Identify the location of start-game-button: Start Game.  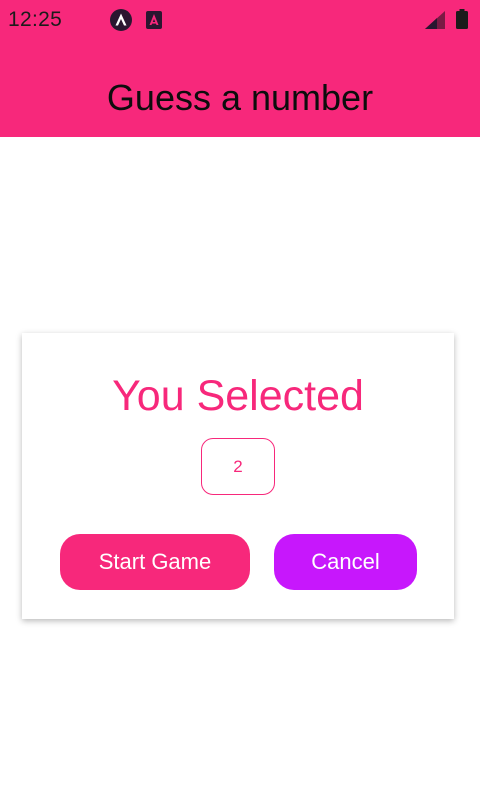
(155, 562).